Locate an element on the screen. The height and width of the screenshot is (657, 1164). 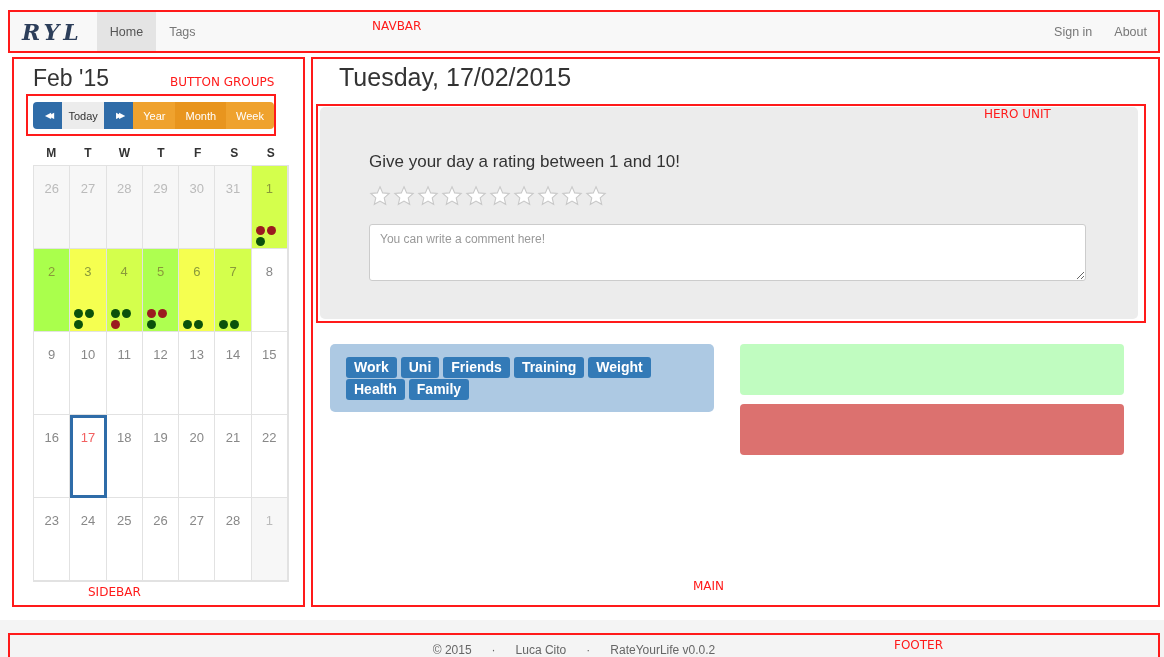
day-number: 21 is located at coordinates (233, 437).